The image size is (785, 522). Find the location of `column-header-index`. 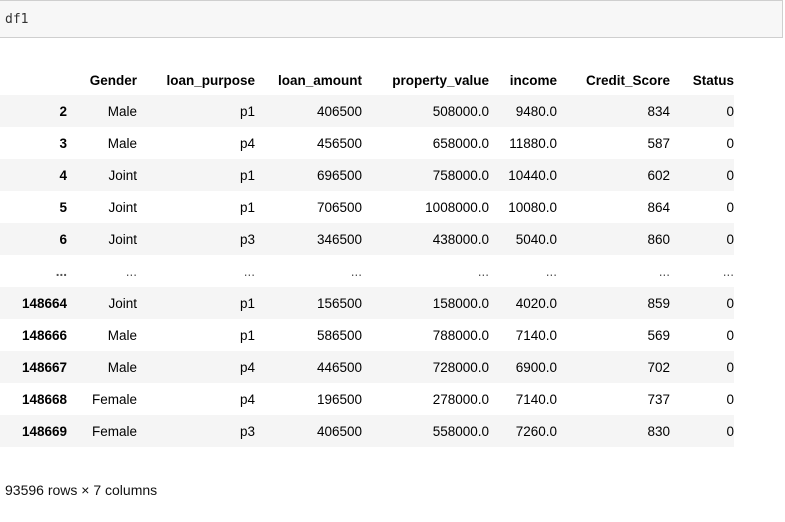

column-header-index is located at coordinates (33, 80).